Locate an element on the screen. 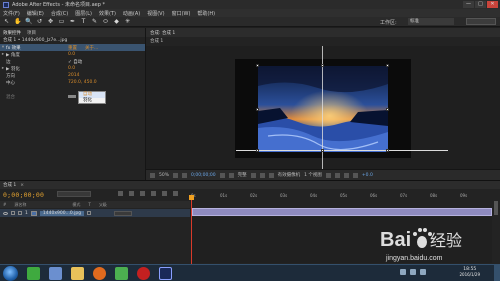 The width and height of the screenshot is (500, 281). column-parent: 父级 is located at coordinates (103, 205).